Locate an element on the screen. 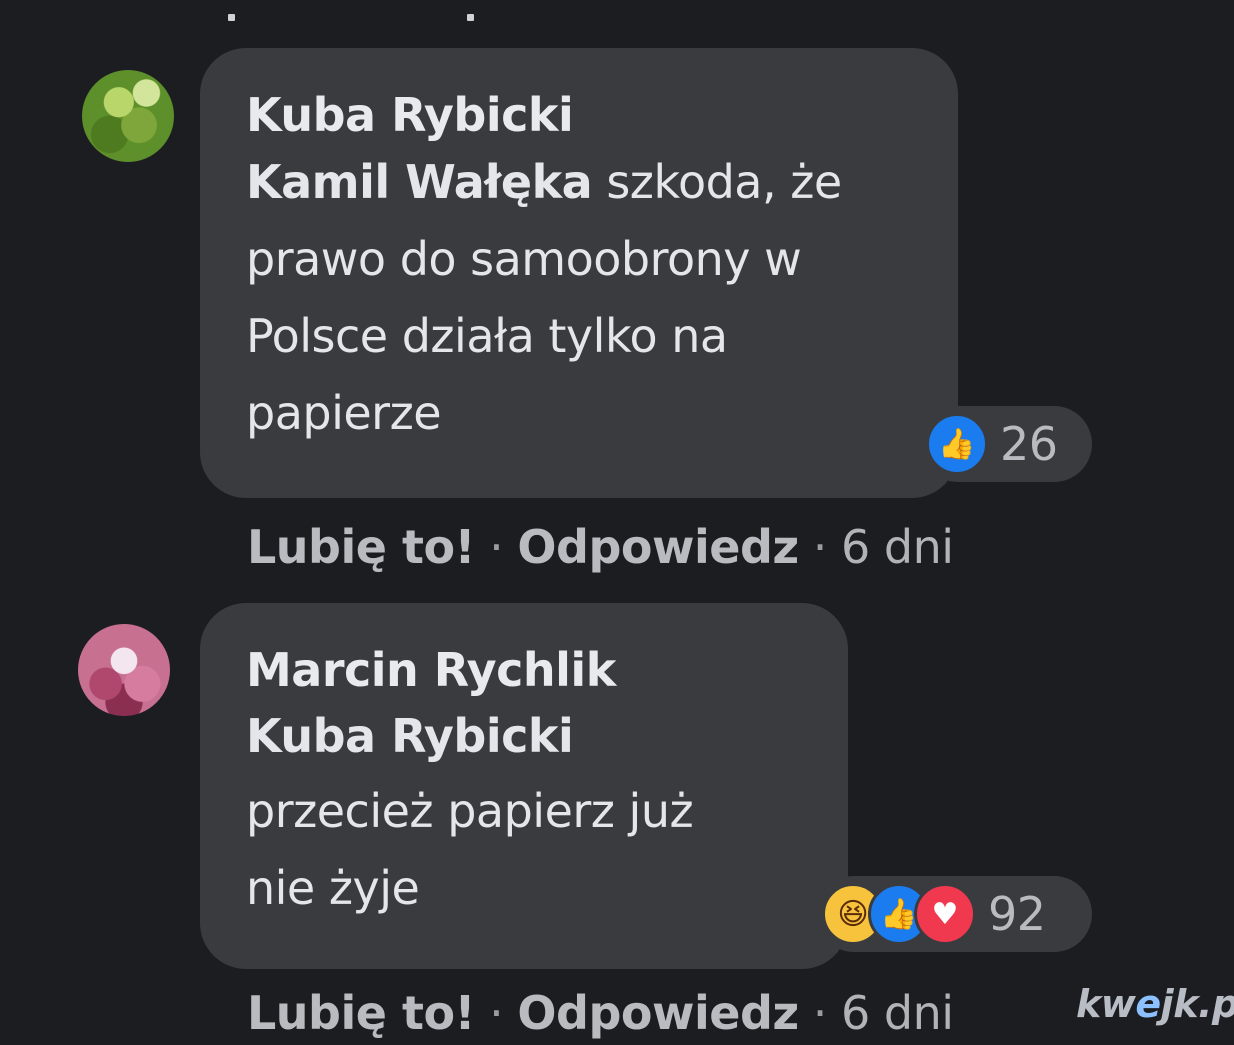 The width and height of the screenshot is (1234, 1045). reaction-count: 26 is located at coordinates (1029, 444).